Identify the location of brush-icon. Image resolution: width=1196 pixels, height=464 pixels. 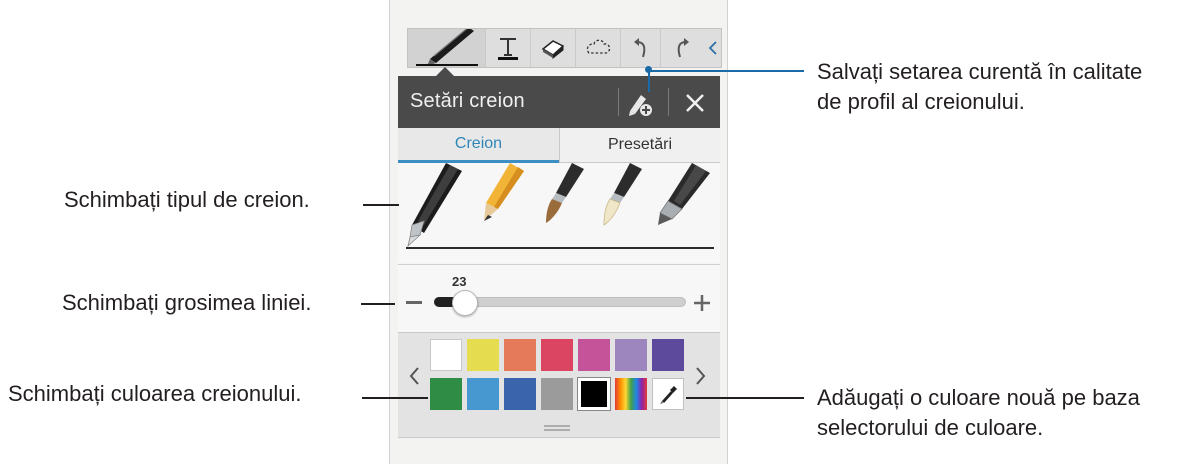
(562, 194).